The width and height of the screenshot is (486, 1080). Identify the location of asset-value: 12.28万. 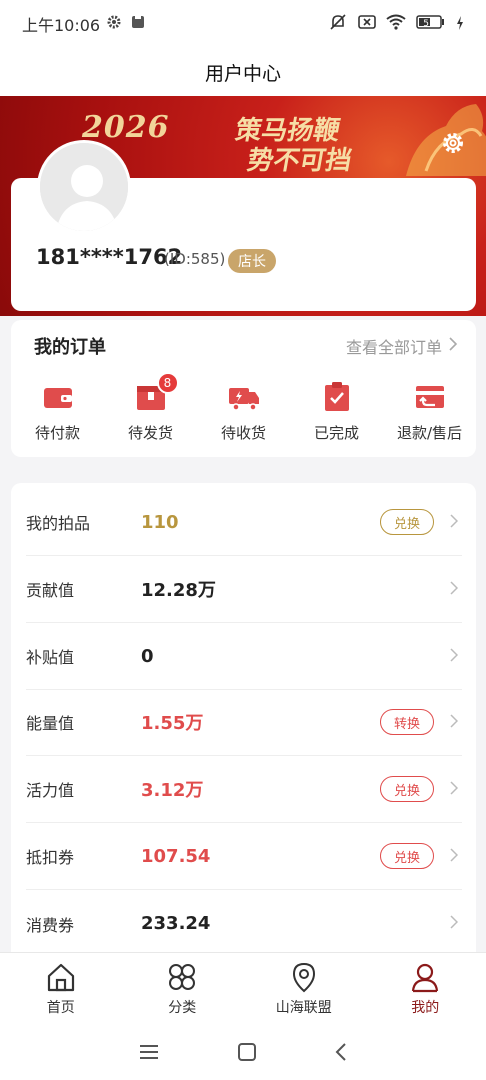
(178, 590).